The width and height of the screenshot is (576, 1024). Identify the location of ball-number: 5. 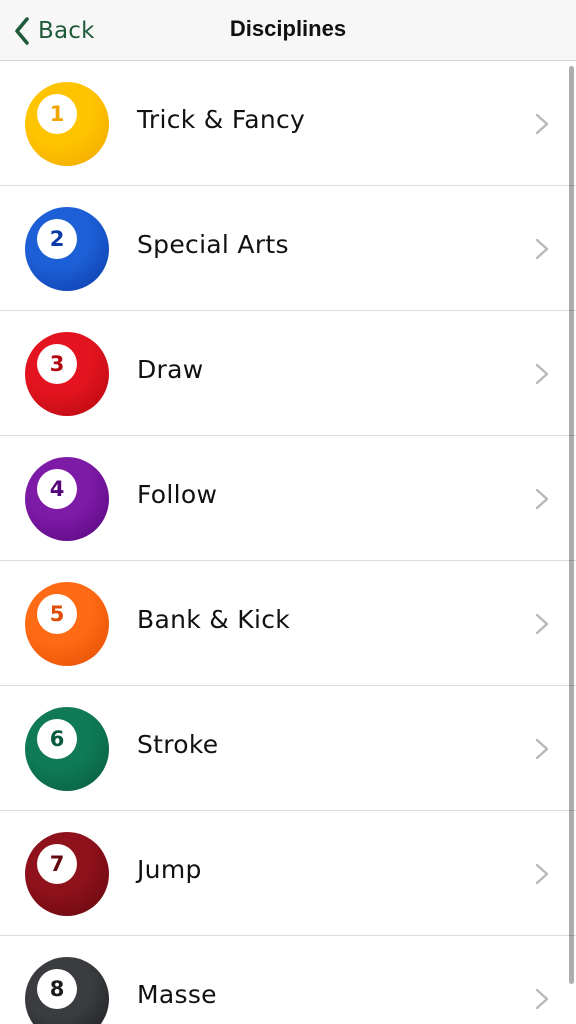
(57, 614).